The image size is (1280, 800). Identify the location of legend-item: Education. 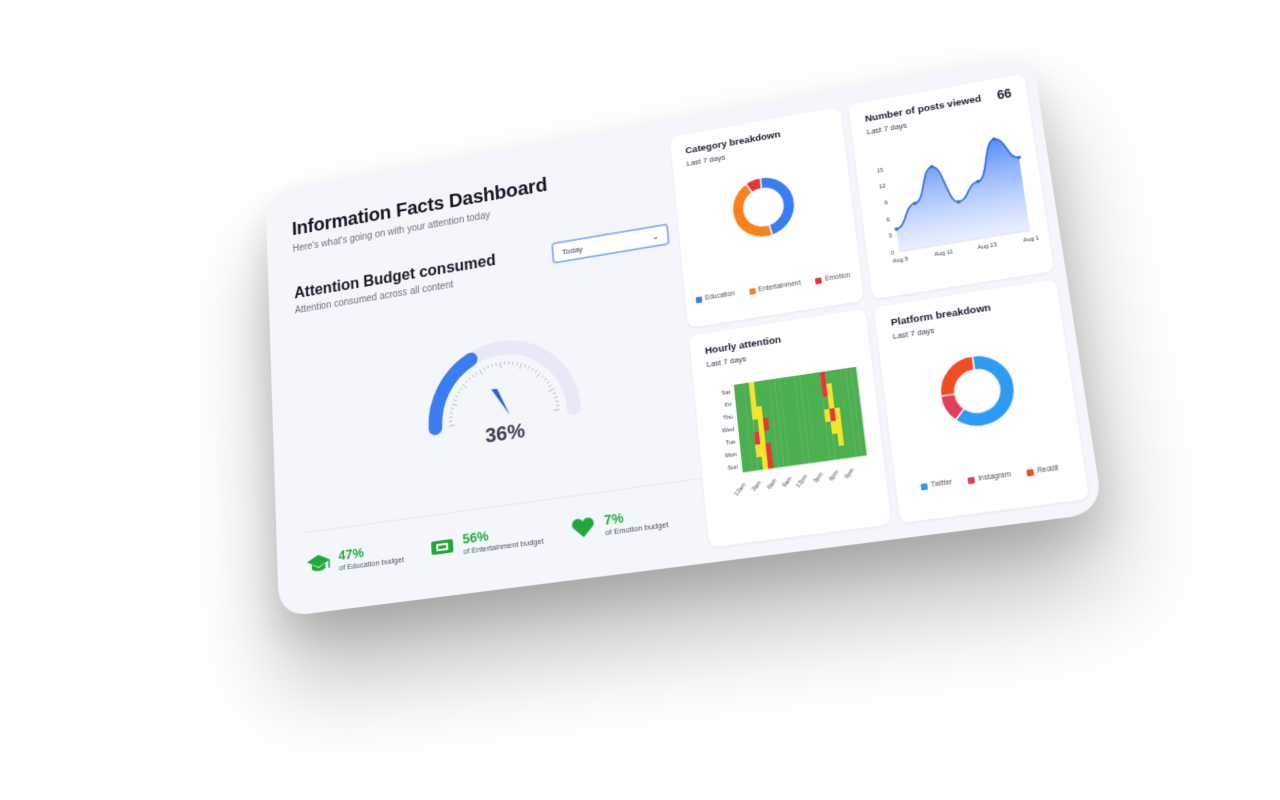
(715, 296).